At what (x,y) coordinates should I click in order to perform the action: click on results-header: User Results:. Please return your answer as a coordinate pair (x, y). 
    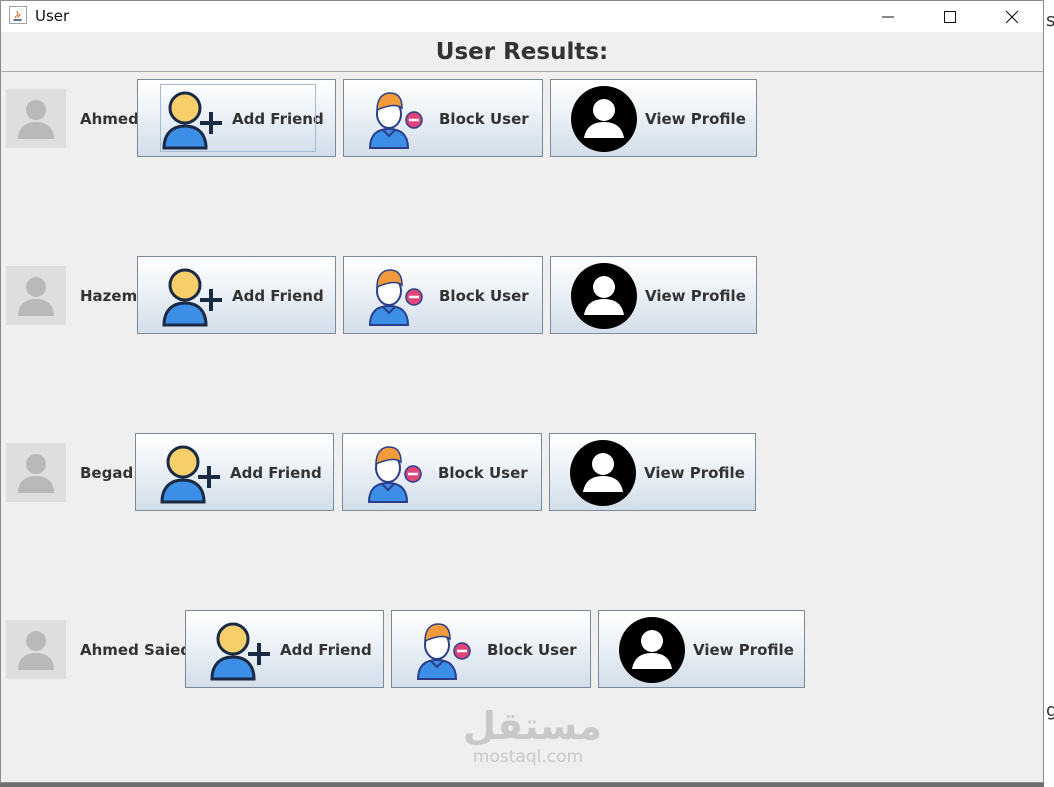
    Looking at the image, I should click on (522, 53).